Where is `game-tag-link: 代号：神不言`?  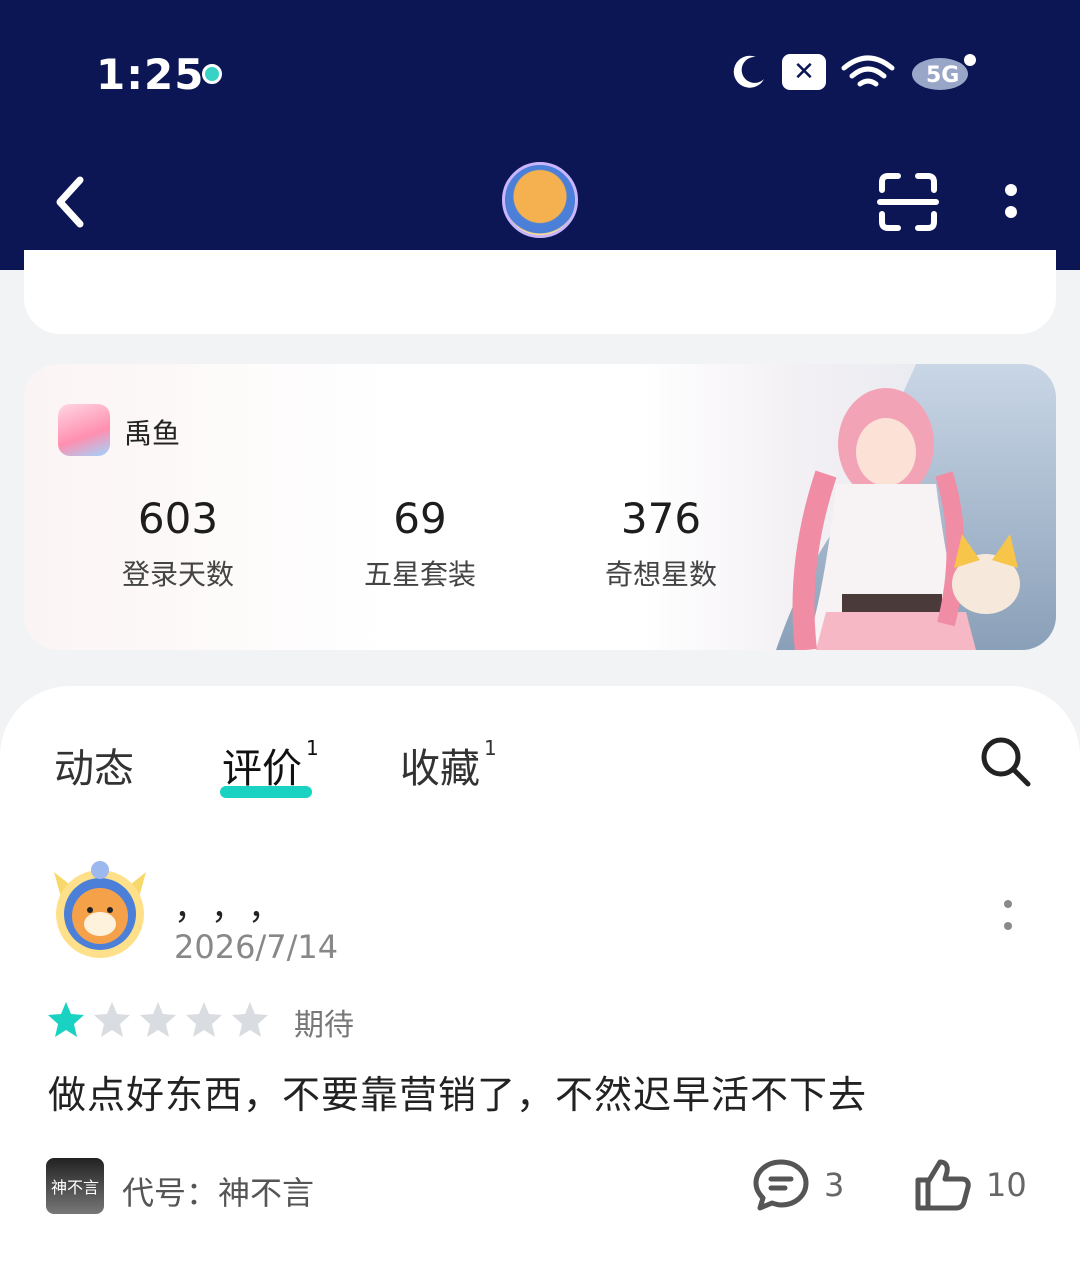 game-tag-link: 代号：神不言 is located at coordinates (218, 1191).